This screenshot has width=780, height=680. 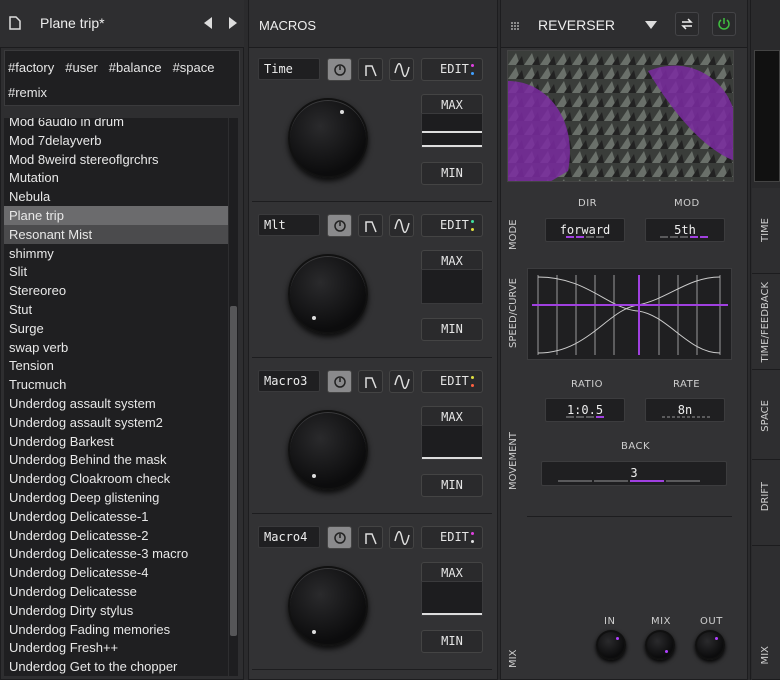 I want to click on rate-select: 8n, so click(x=685, y=410).